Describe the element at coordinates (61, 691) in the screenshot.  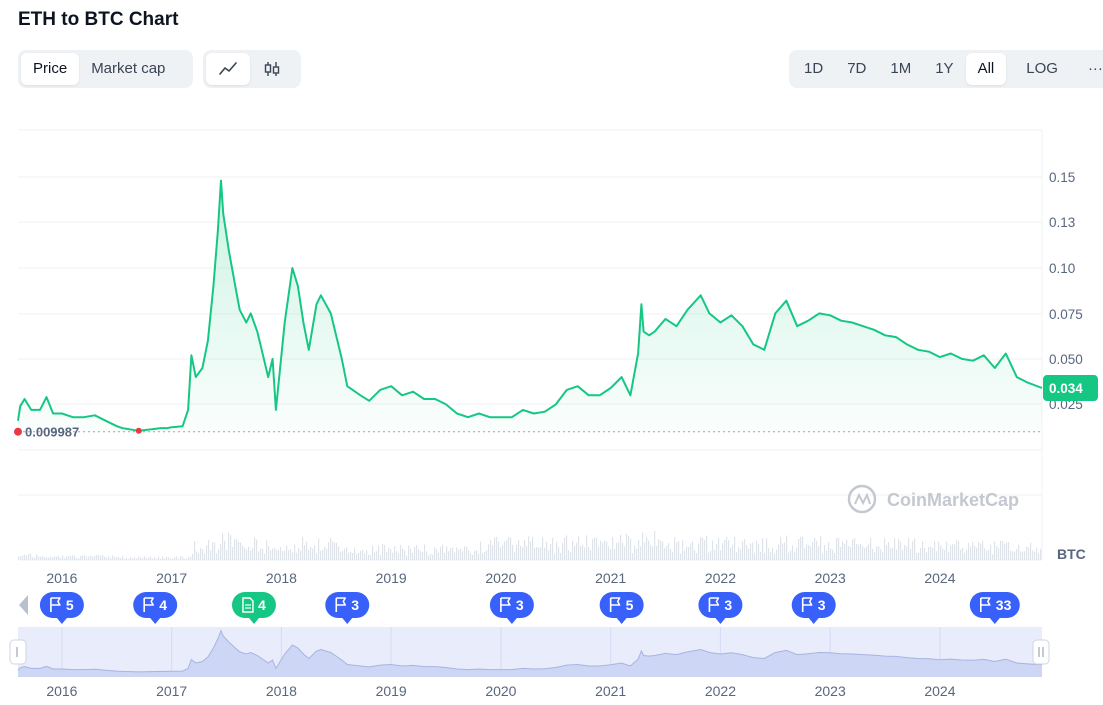
I see `navigator-x-tick-label: 2016` at that location.